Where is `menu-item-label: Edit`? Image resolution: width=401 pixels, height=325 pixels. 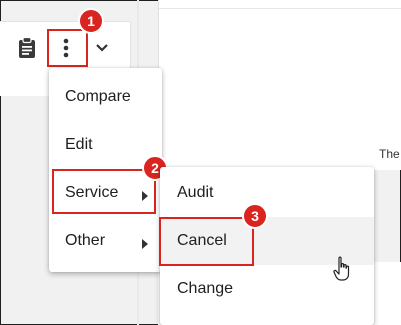 menu-item-label: Edit is located at coordinates (79, 144).